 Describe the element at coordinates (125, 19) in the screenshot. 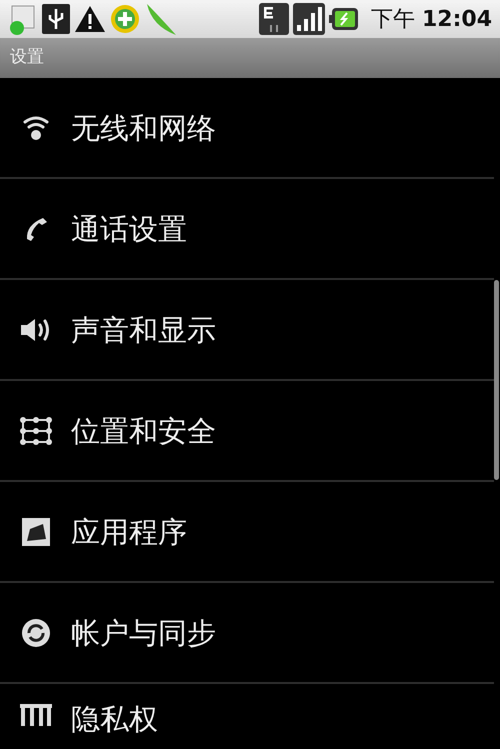

I see `plus-circle-icon` at that location.